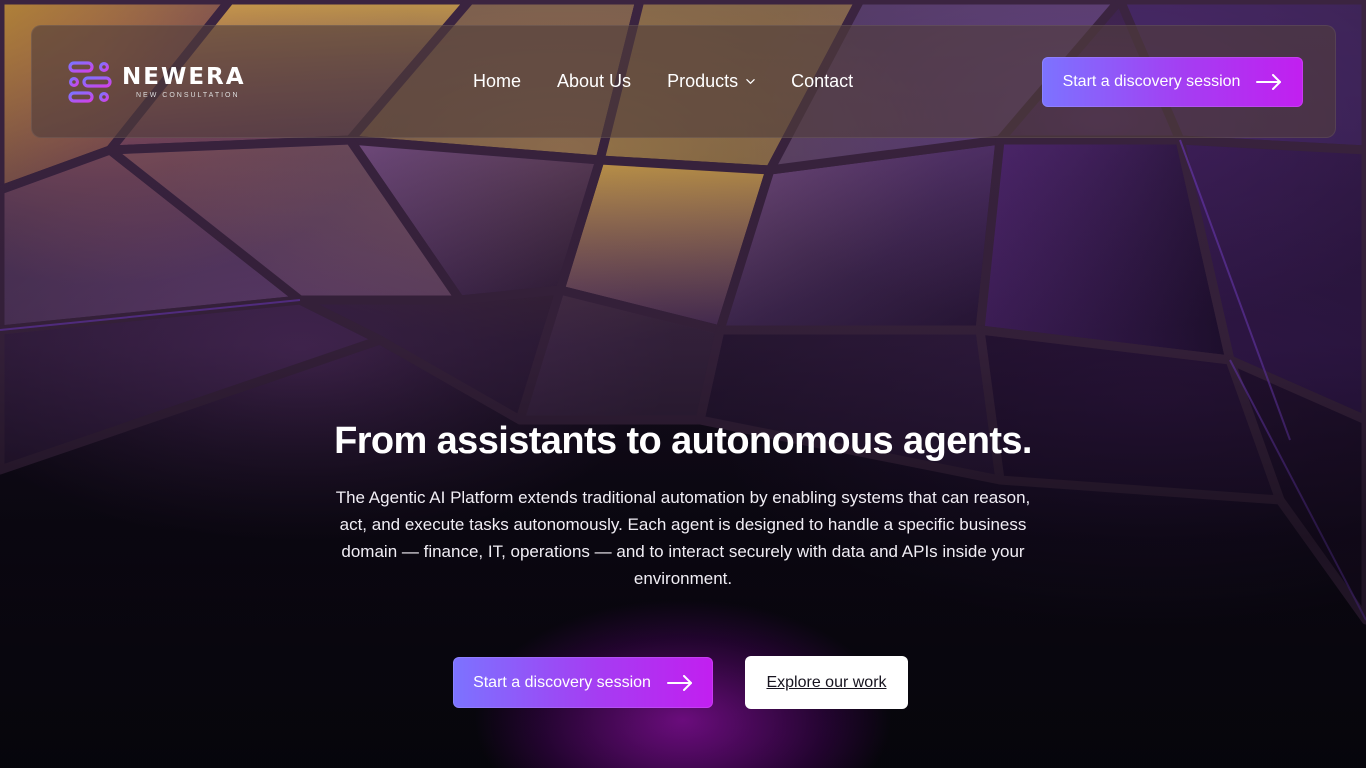 The width and height of the screenshot is (1366, 768). Describe the element at coordinates (663, 81) in the screenshot. I see `main-menu: Home About Us Products Contact` at that location.